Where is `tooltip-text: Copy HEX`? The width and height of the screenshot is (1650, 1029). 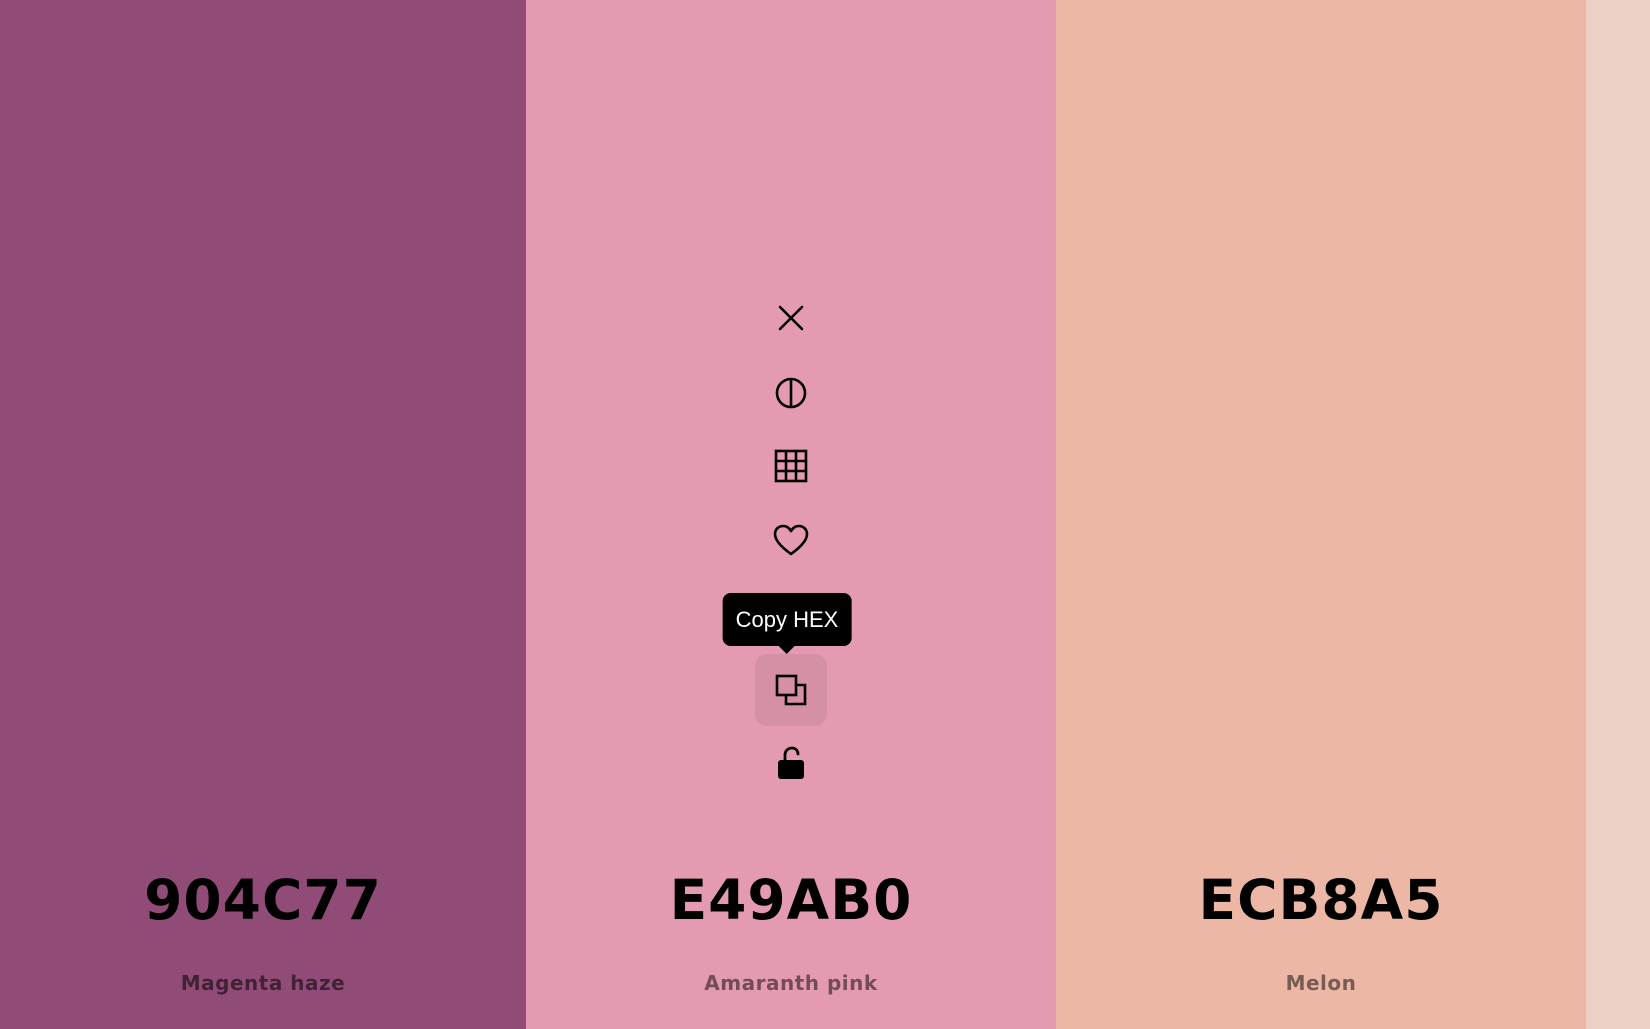 tooltip-text: Copy HEX is located at coordinates (787, 619).